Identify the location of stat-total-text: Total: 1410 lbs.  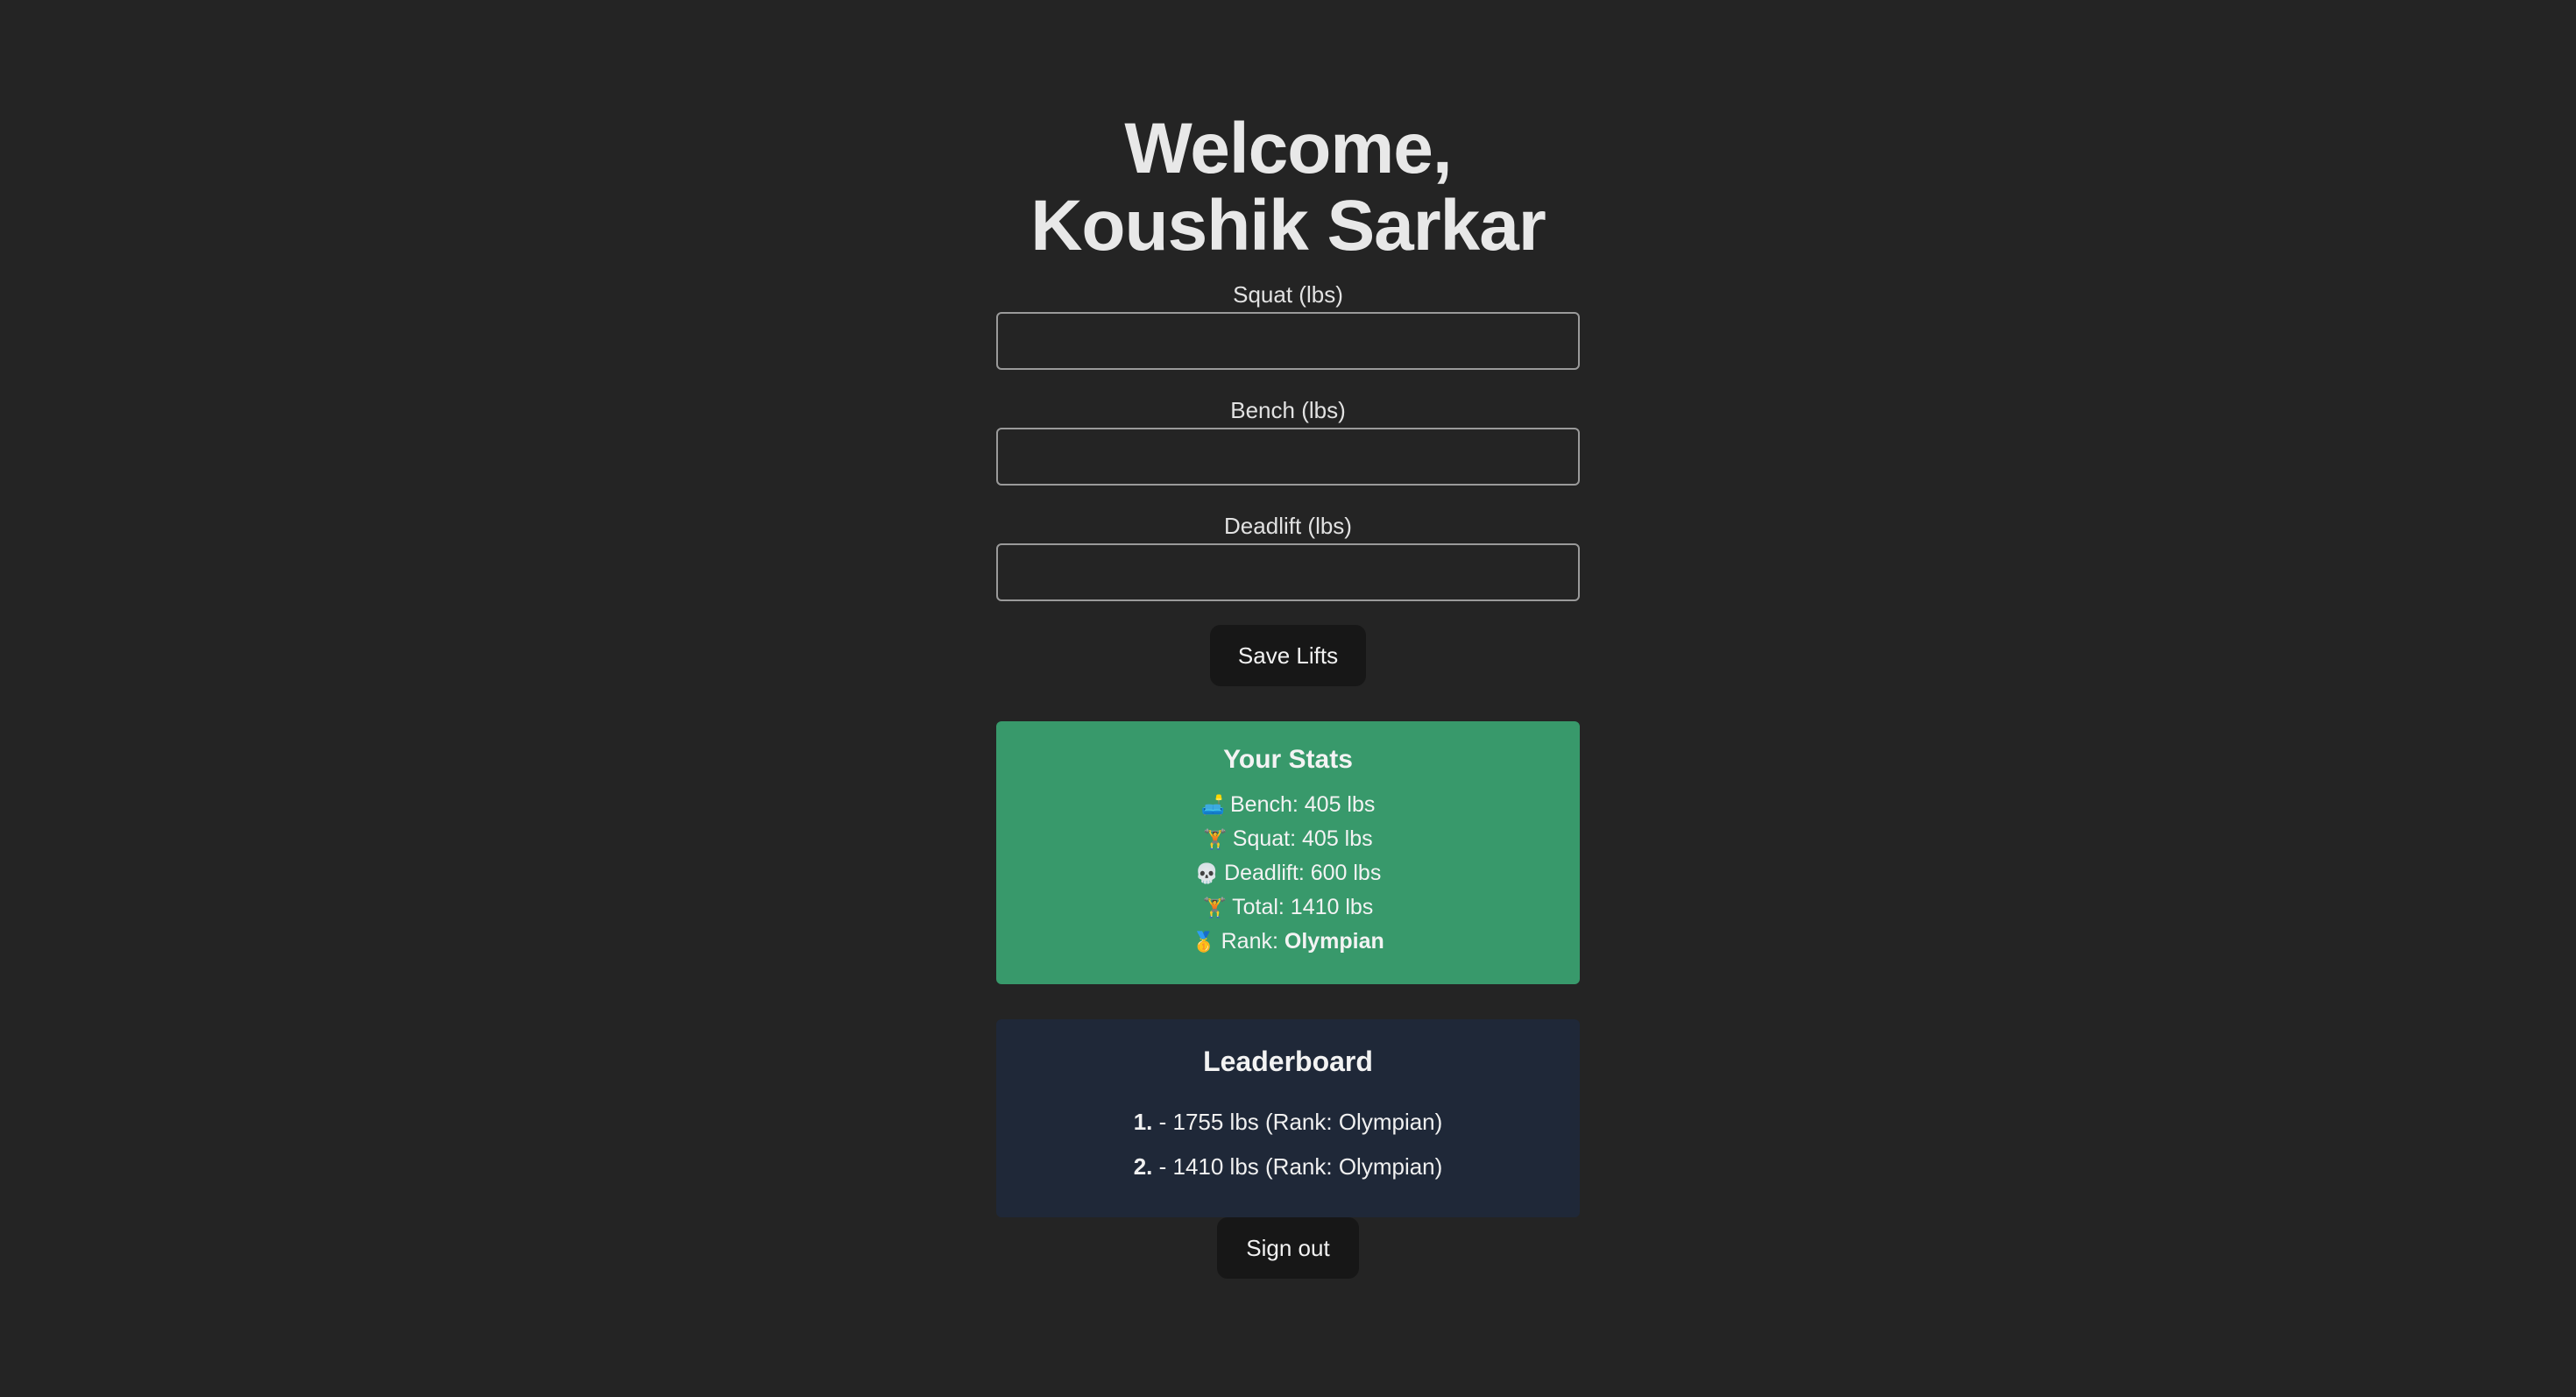
(1303, 907).